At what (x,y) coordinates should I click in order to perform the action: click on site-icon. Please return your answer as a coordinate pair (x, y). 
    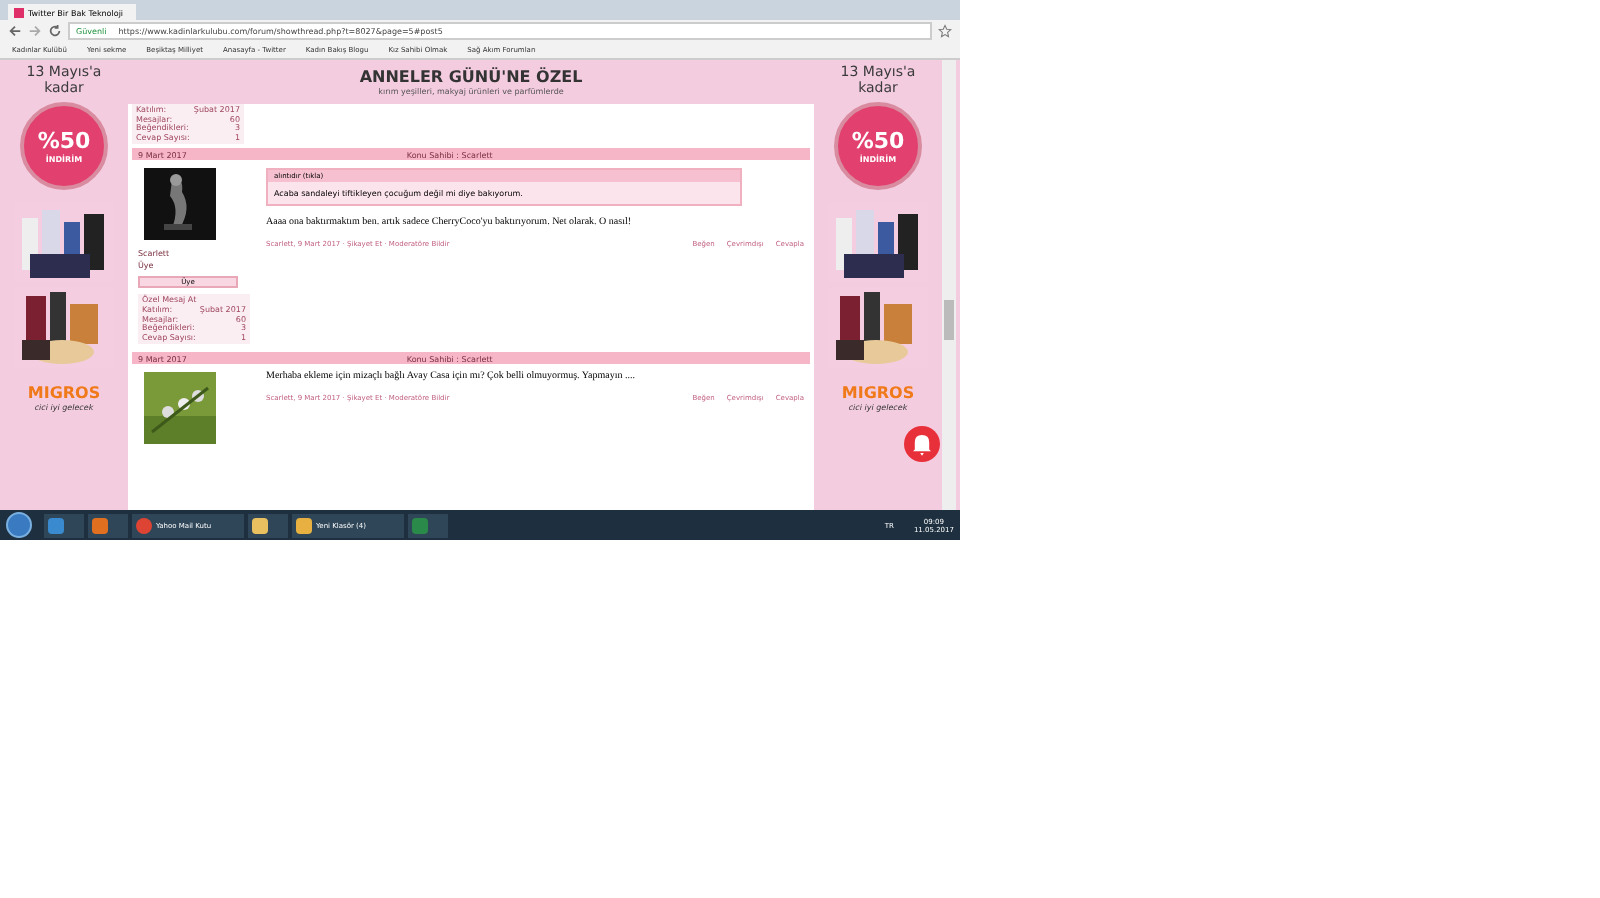
    Looking at the image, I should click on (19, 12).